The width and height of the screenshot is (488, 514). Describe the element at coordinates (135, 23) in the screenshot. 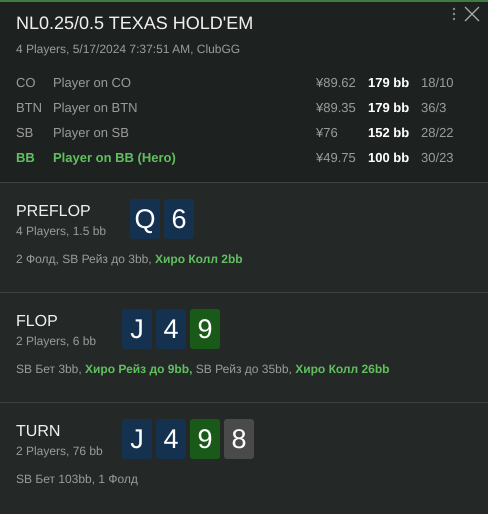

I see `window-title: NL0.25/0.5 TEXAS HOLD'EM` at that location.